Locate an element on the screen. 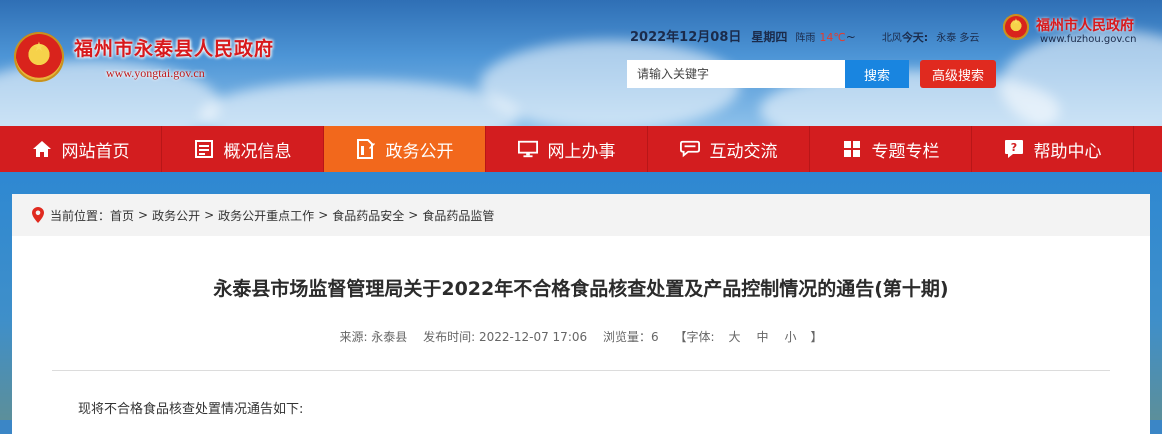 The image size is (1162, 434). today-label: 今天: is located at coordinates (915, 37).